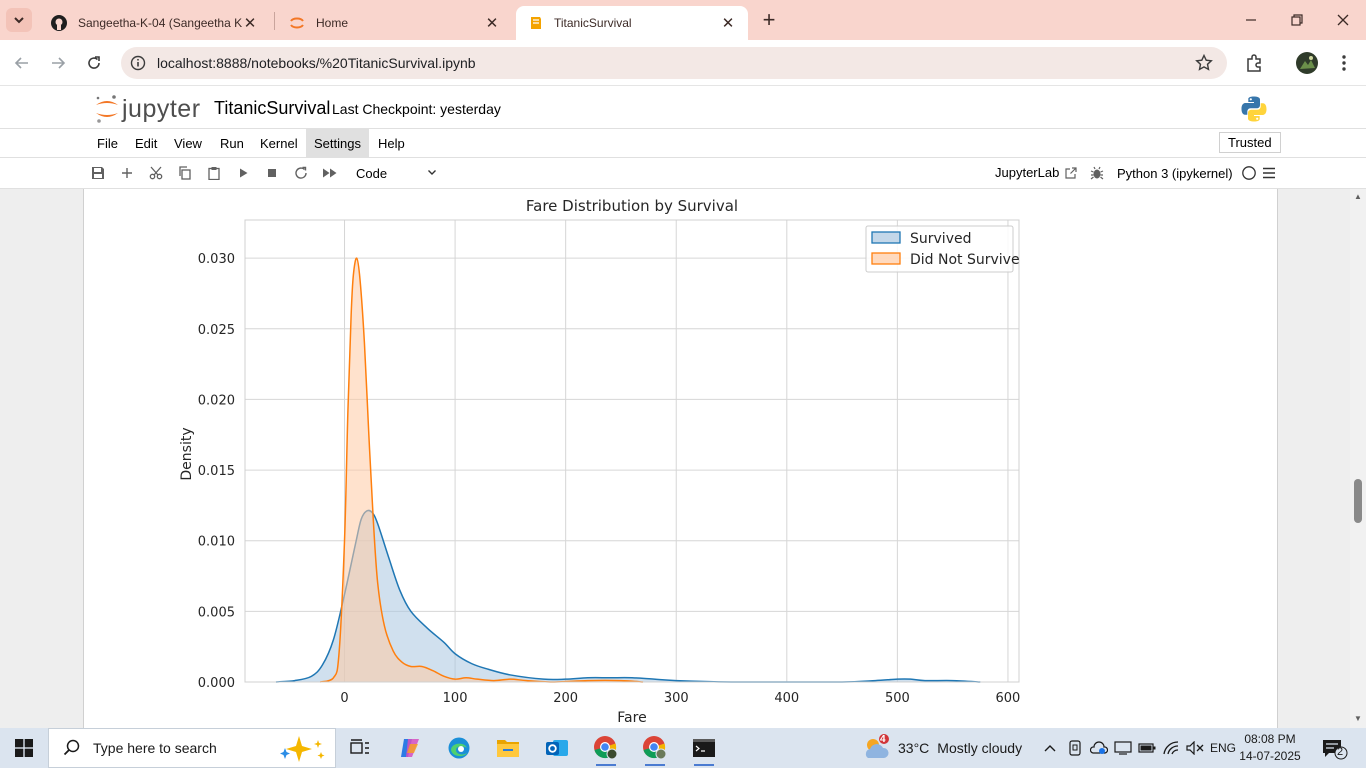  What do you see at coordinates (1358, 719) in the screenshot?
I see `scroll-down-icon: ▼` at bounding box center [1358, 719].